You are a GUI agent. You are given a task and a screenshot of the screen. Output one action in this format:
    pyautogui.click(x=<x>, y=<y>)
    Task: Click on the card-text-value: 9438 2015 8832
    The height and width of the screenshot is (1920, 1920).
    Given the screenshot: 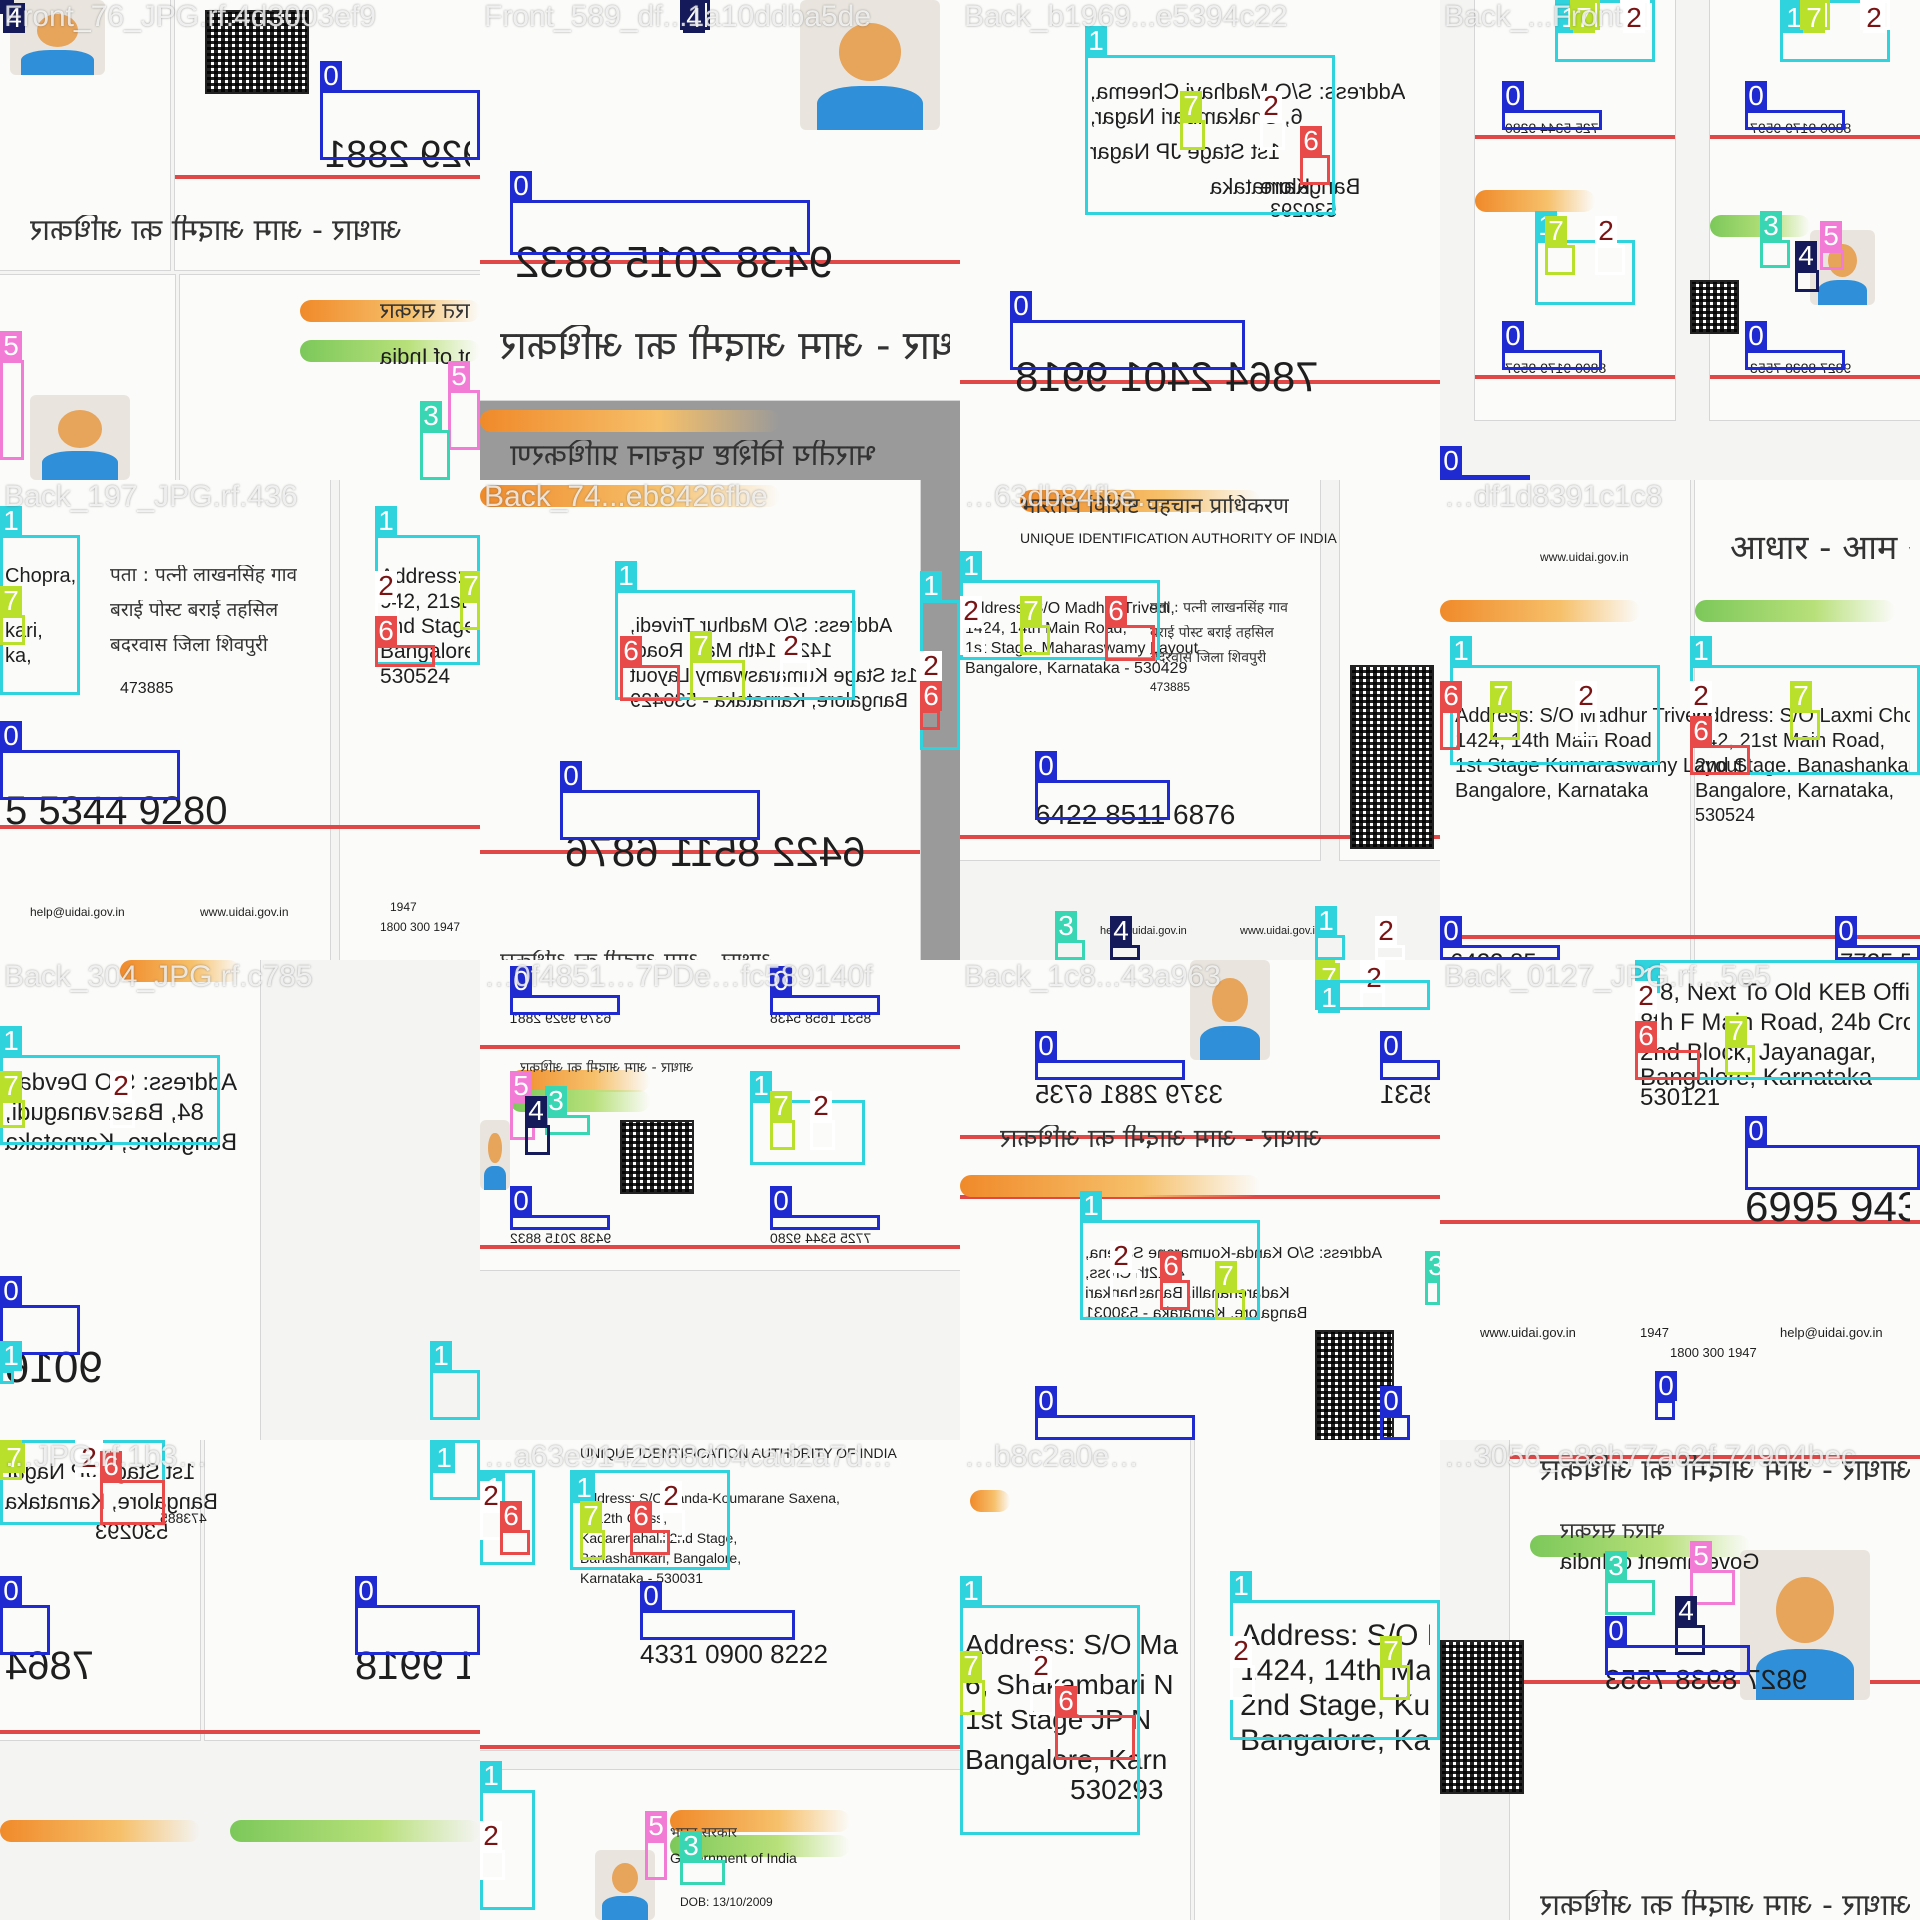 What is the action you would take?
    pyautogui.click(x=561, y=1238)
    